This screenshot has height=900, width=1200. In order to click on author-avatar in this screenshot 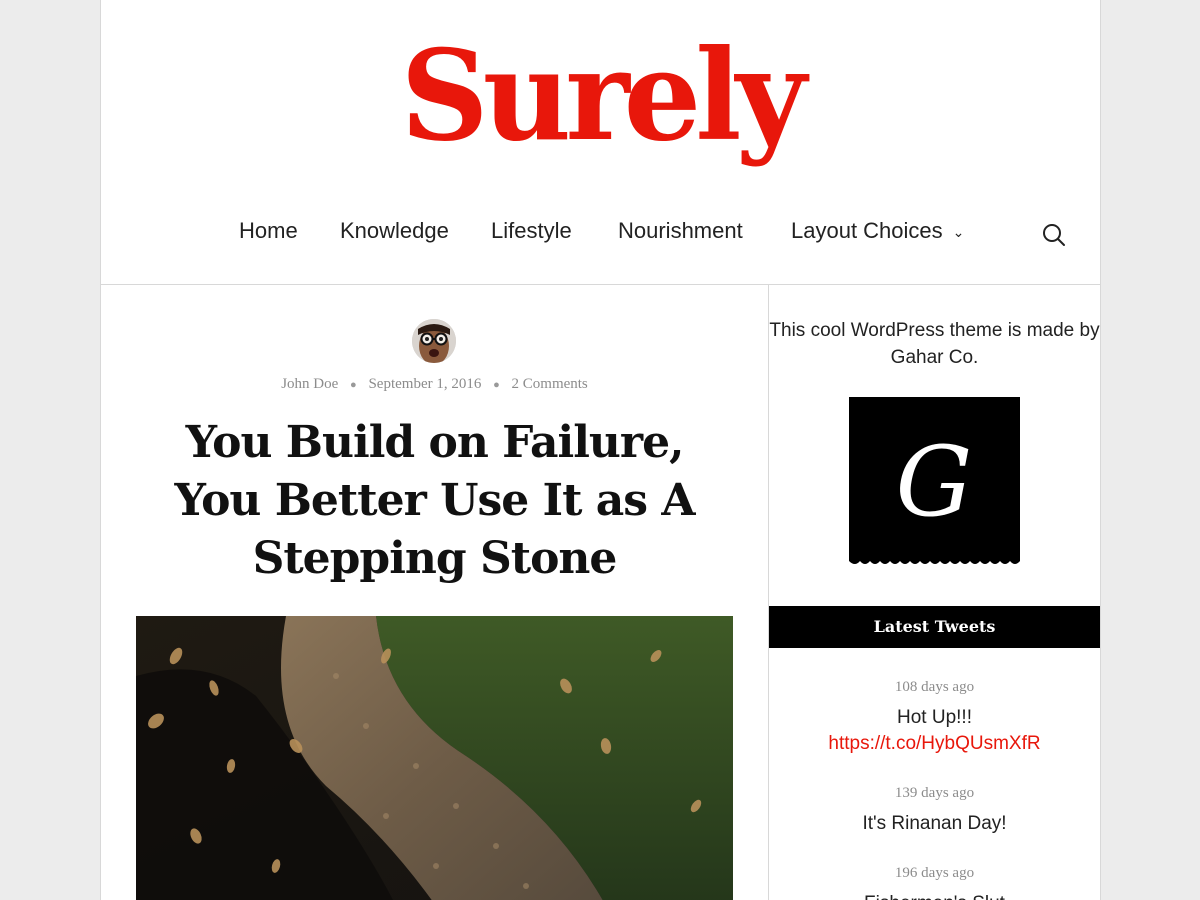, I will do `click(434, 341)`.